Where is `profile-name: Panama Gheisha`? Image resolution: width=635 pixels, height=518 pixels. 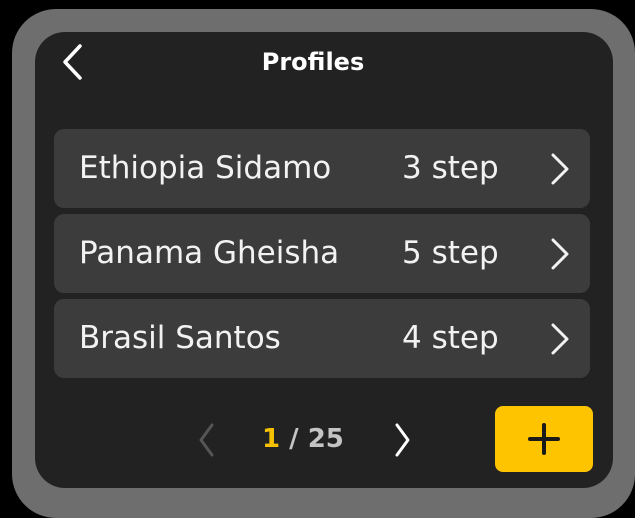 profile-name: Panama Gheisha is located at coordinates (209, 253).